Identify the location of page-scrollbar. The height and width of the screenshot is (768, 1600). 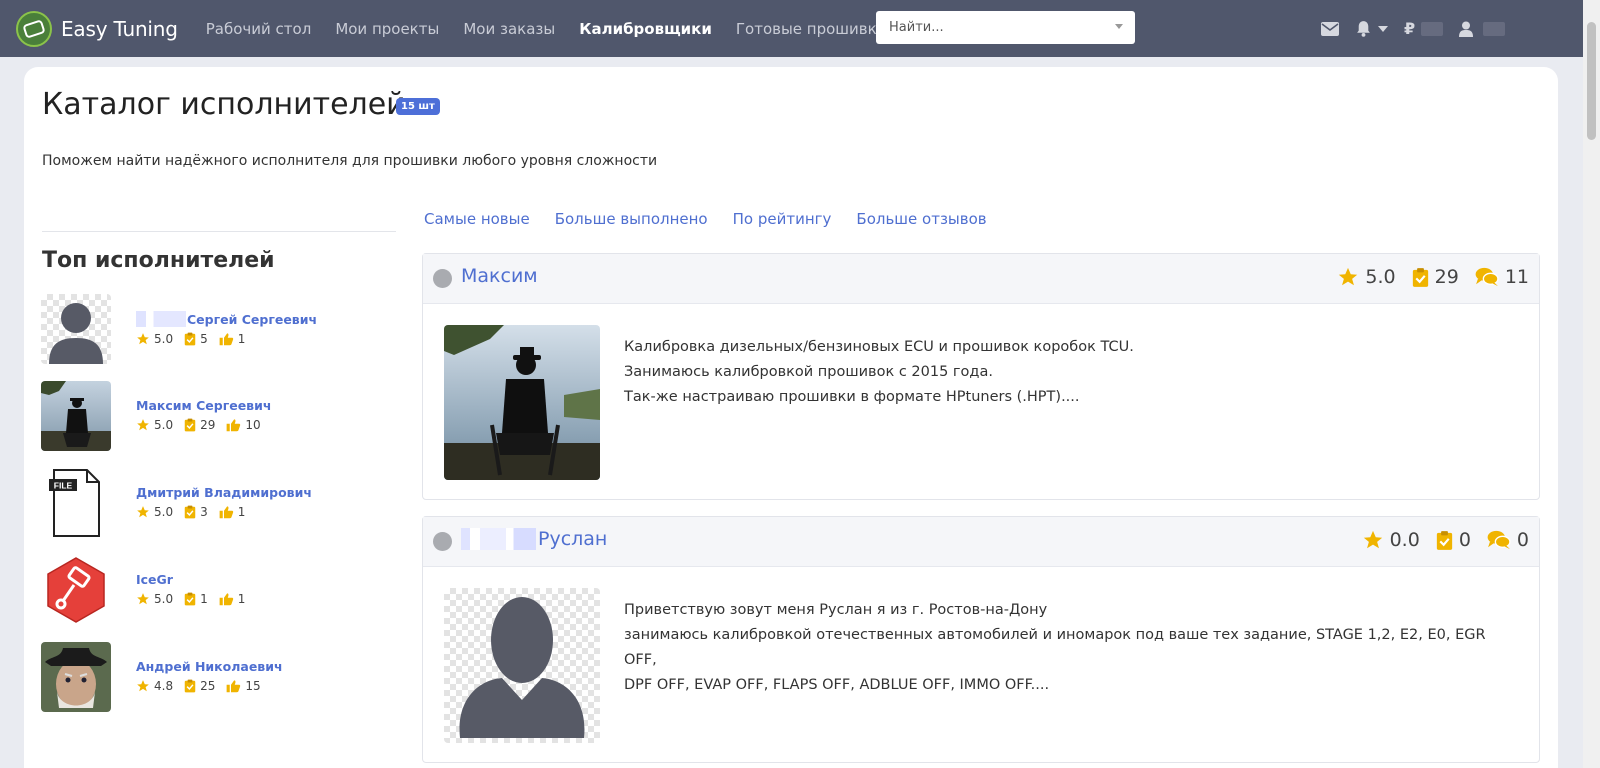
(1591, 384).